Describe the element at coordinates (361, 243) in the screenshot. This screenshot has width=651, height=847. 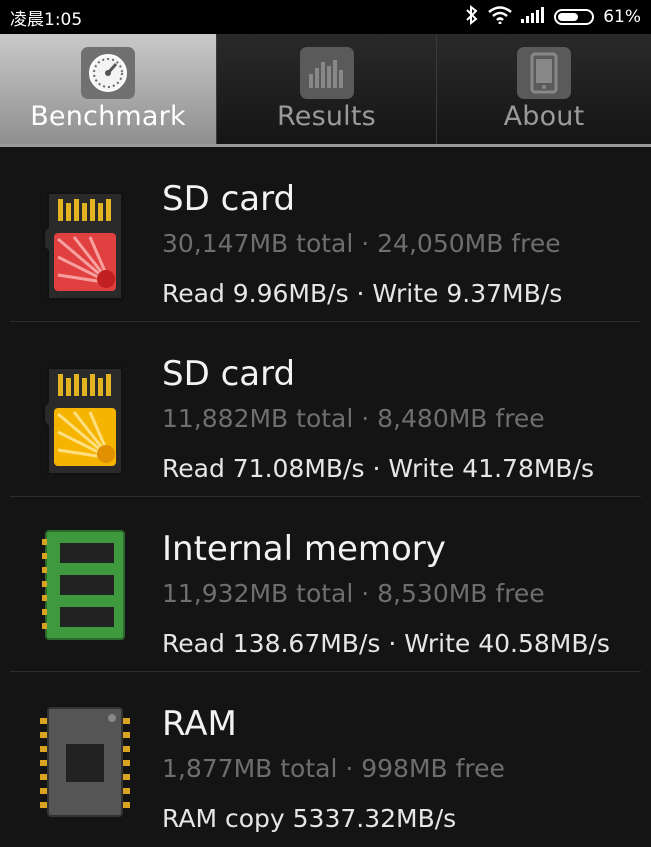
I see `item-capacity: 30,147MB total · 24,050MB free` at that location.